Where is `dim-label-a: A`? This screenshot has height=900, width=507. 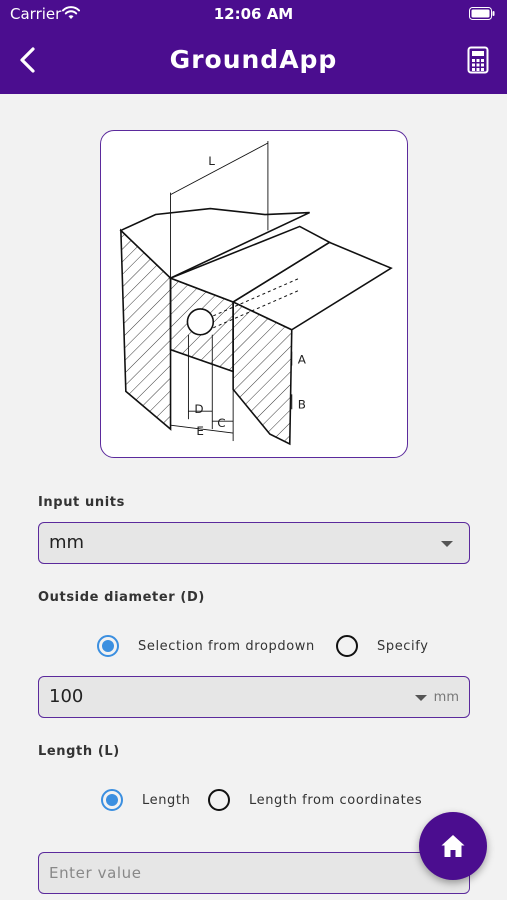 dim-label-a: A is located at coordinates (302, 360).